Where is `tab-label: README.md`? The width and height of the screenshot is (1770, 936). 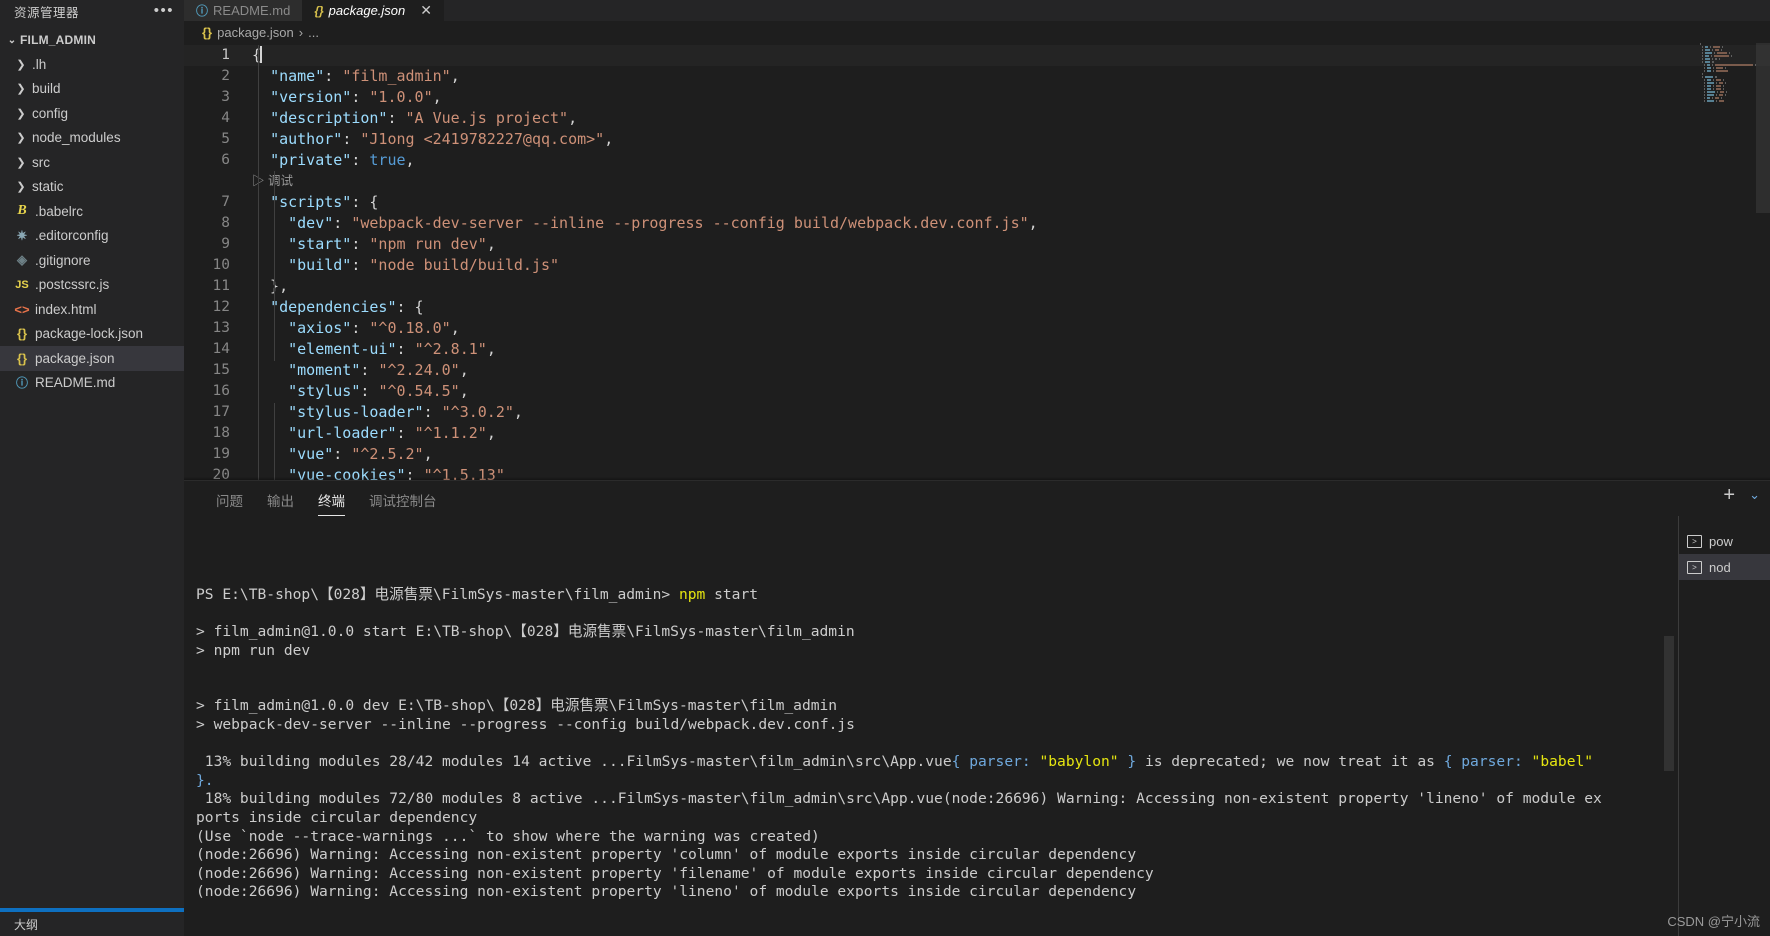
tab-label: README.md is located at coordinates (252, 10).